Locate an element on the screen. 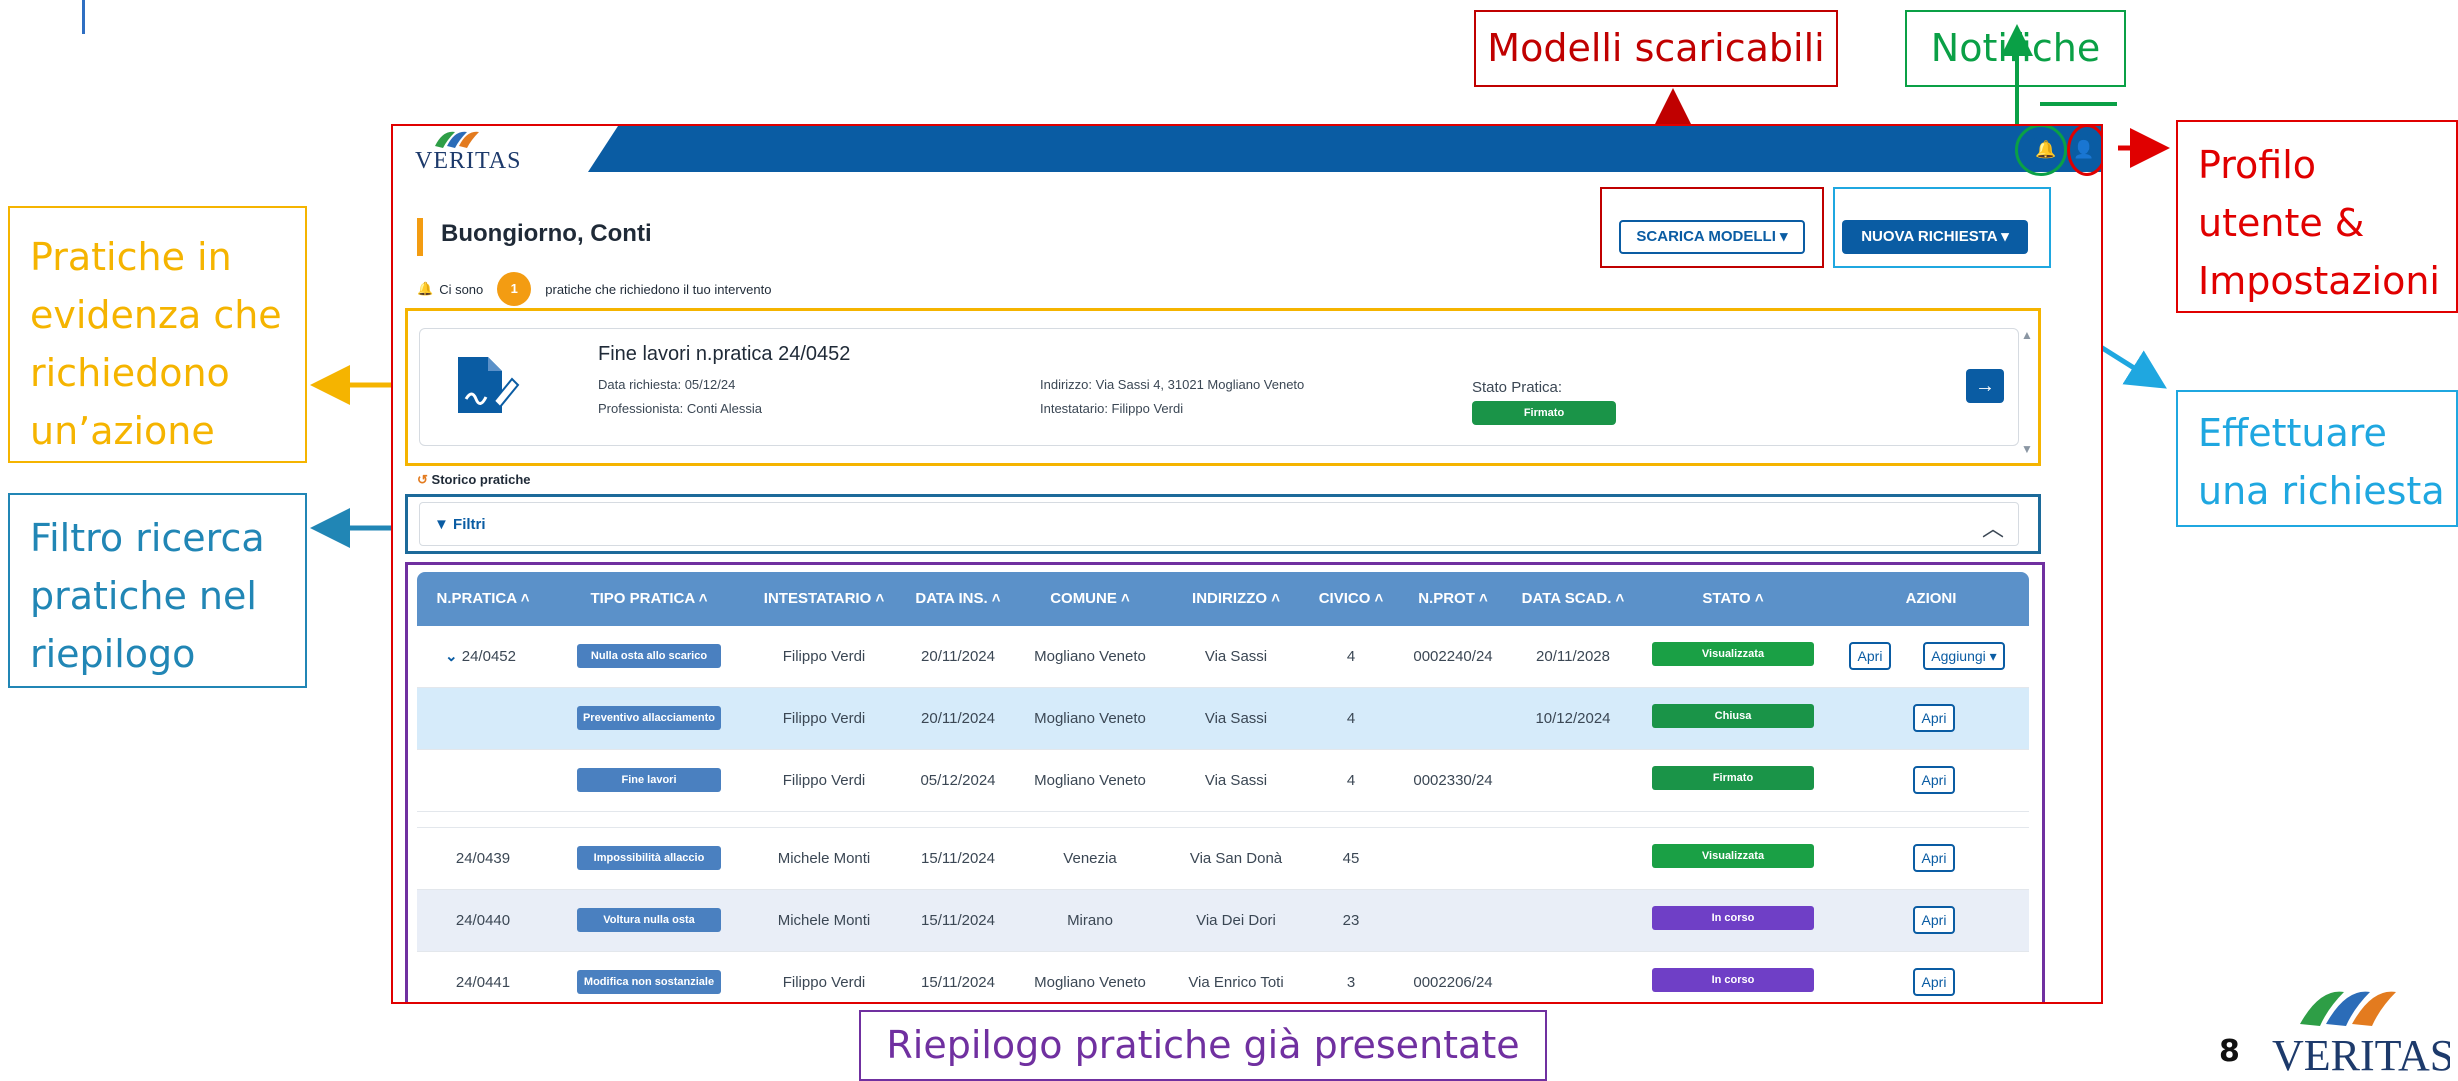  scroll-up-icon: ▲ is located at coordinates (2027, 335).